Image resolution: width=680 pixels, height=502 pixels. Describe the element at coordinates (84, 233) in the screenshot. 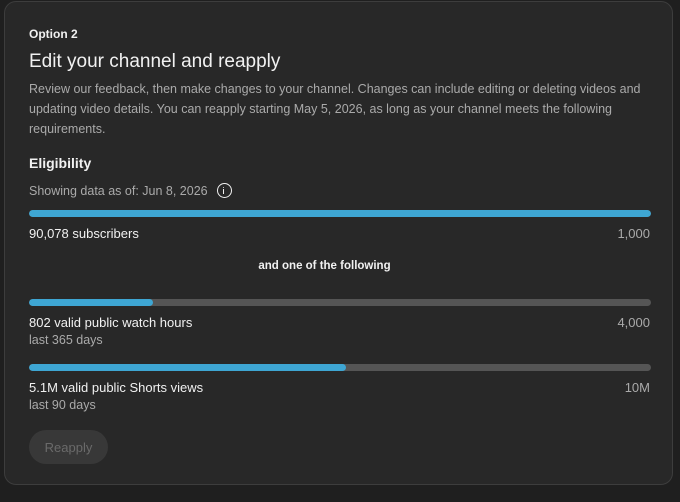

I see `subscribers-label: 90,078 subscribers` at that location.